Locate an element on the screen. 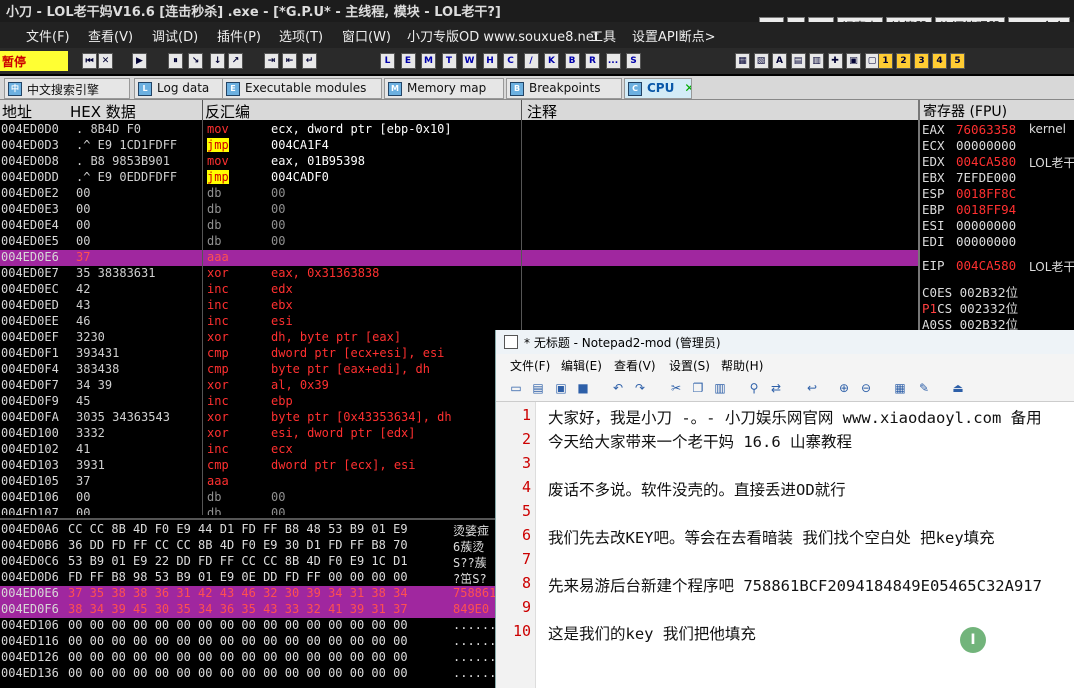 This screenshot has width=1074, height=688. view-tool-10: R is located at coordinates (592, 61).